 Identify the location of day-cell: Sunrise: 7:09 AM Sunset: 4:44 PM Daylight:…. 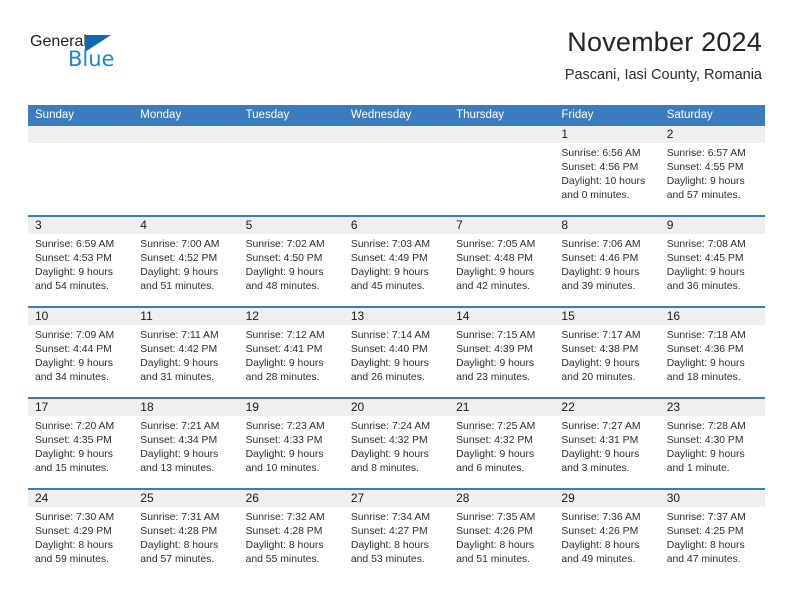
(80, 361).